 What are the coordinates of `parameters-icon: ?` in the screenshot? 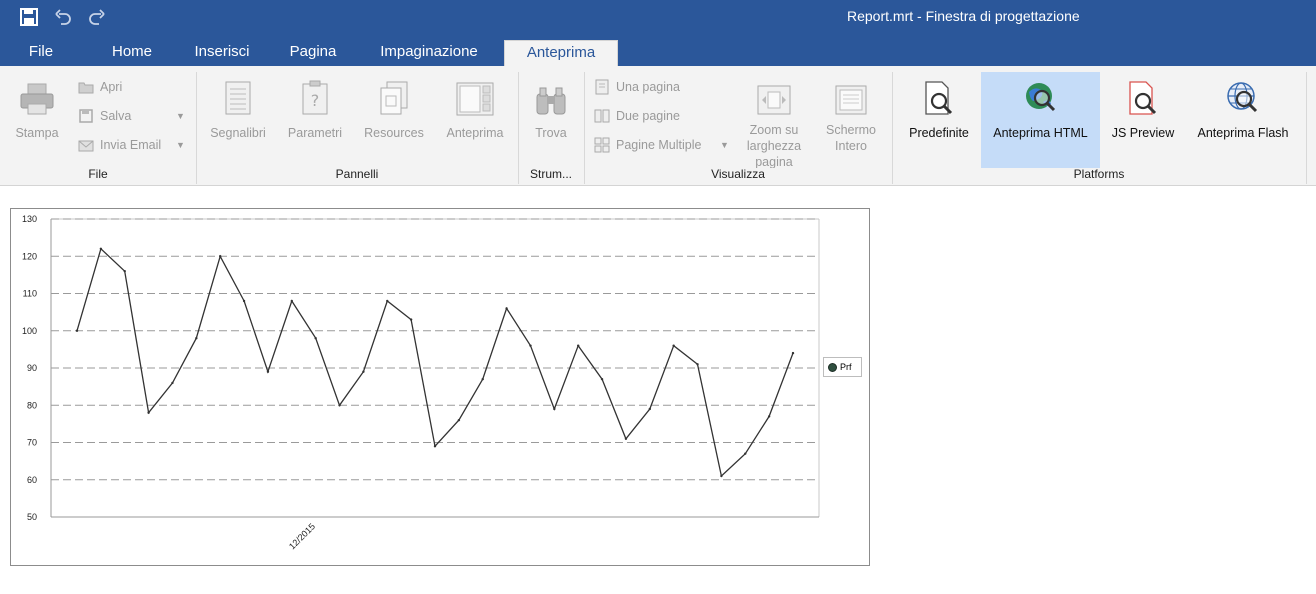 It's located at (315, 97).